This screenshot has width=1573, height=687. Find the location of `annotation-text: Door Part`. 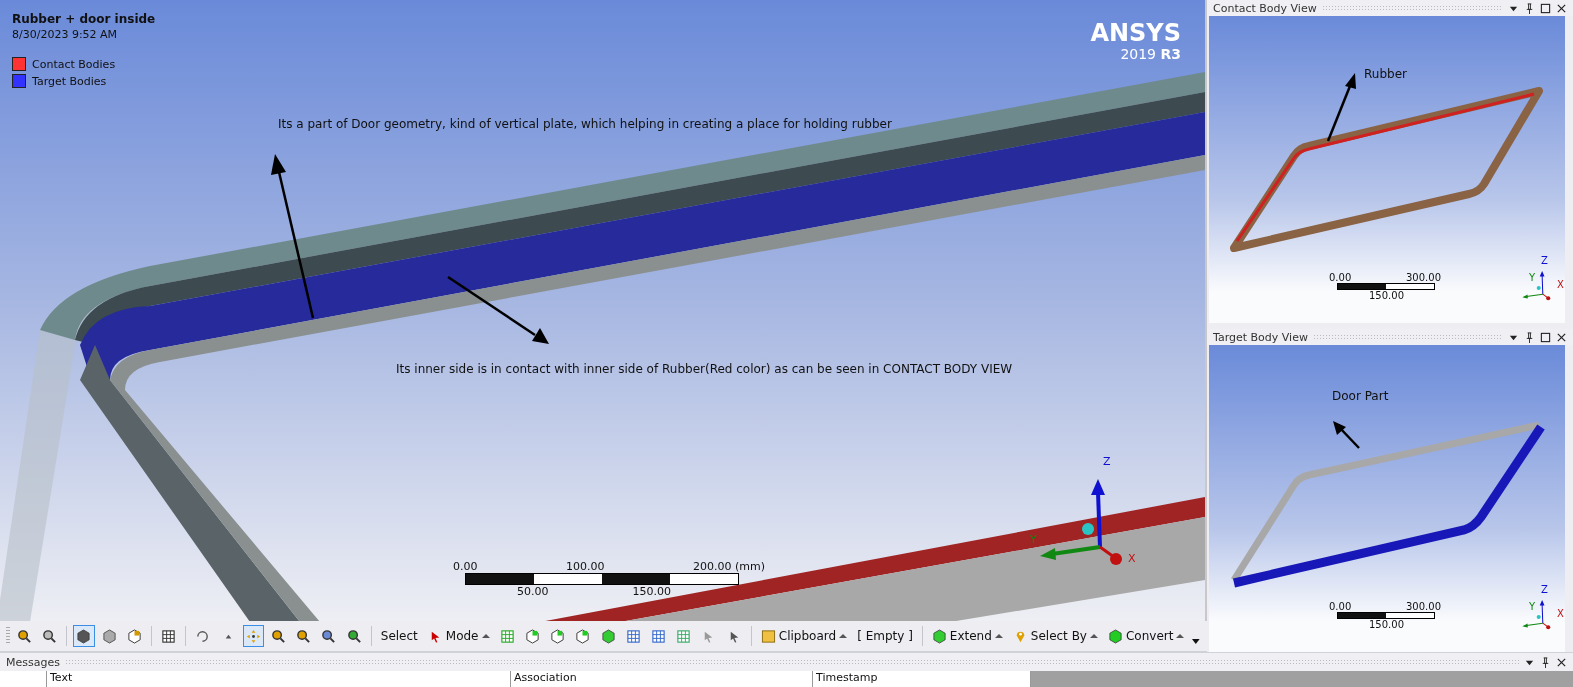

annotation-text: Door Part is located at coordinates (1360, 396).